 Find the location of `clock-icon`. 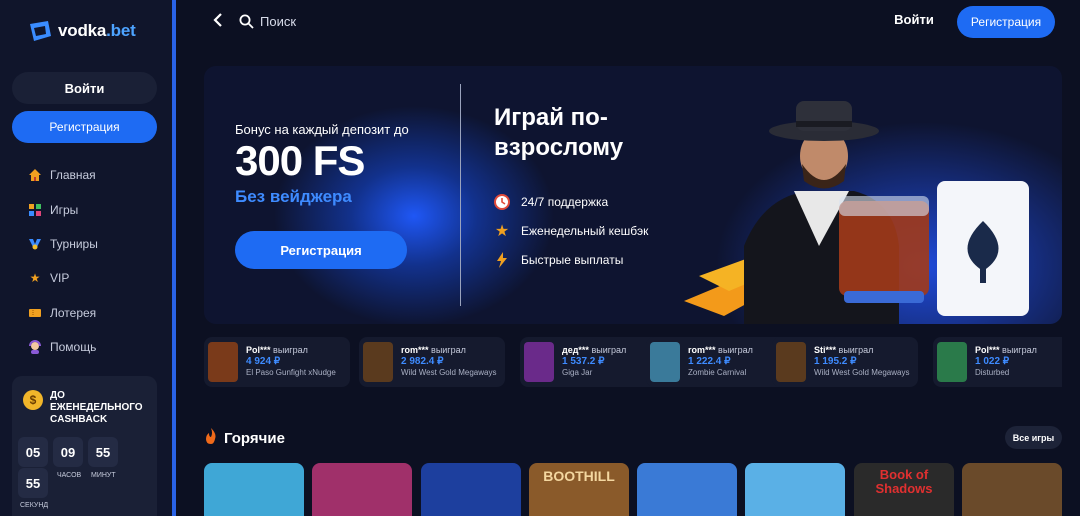

clock-icon is located at coordinates (502, 202).